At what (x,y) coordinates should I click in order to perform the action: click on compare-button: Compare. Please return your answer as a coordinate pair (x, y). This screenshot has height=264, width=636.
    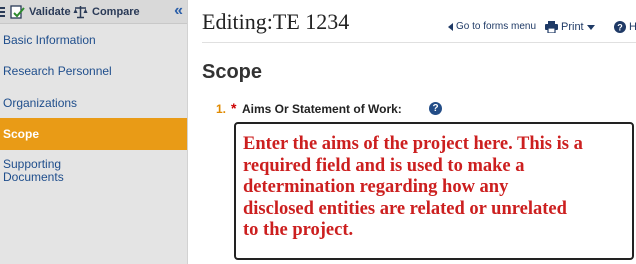
    Looking at the image, I should click on (106, 12).